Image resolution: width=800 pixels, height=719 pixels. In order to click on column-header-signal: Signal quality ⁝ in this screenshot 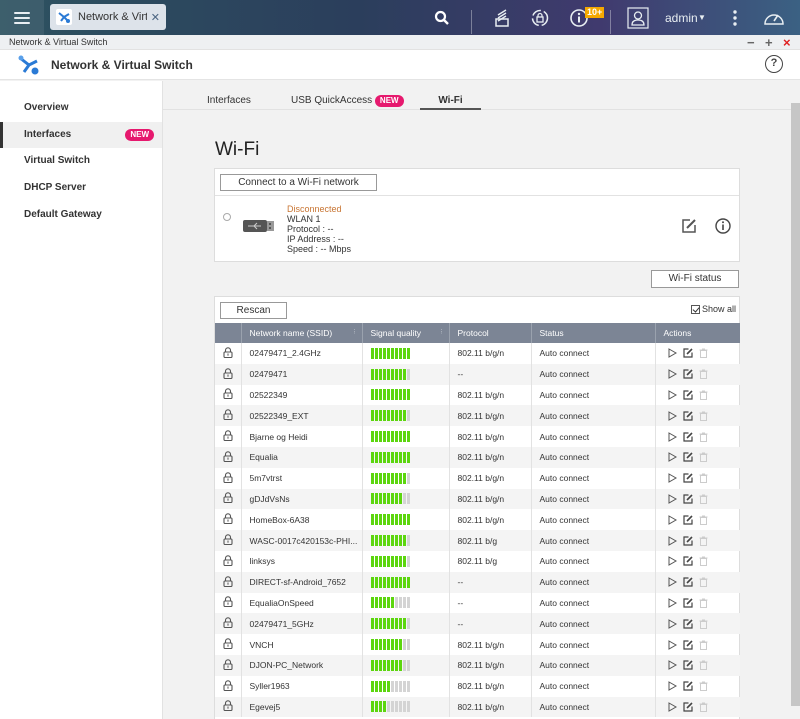, I will do `click(406, 333)`.